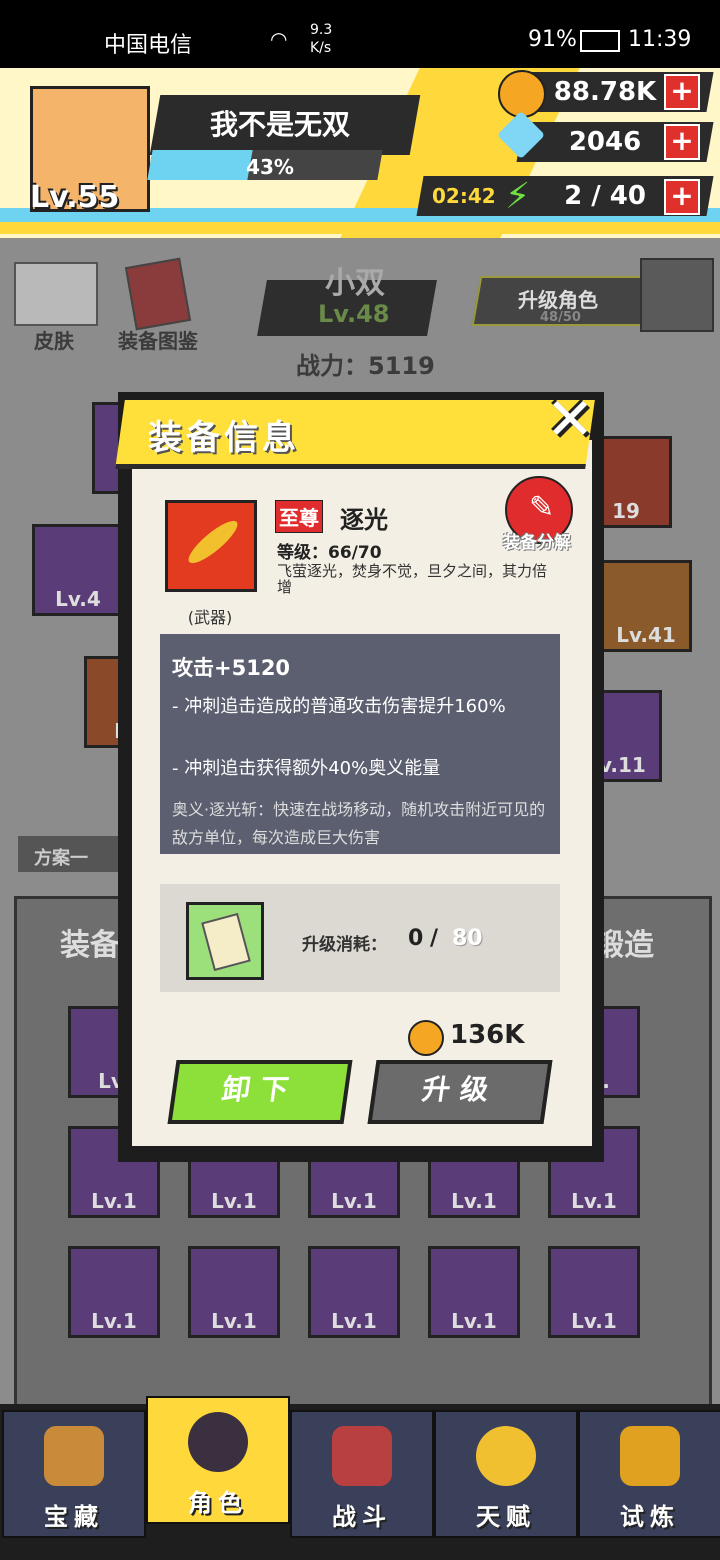 The height and width of the screenshot is (1560, 720). I want to click on treasure-chest-icon, so click(74, 1456).